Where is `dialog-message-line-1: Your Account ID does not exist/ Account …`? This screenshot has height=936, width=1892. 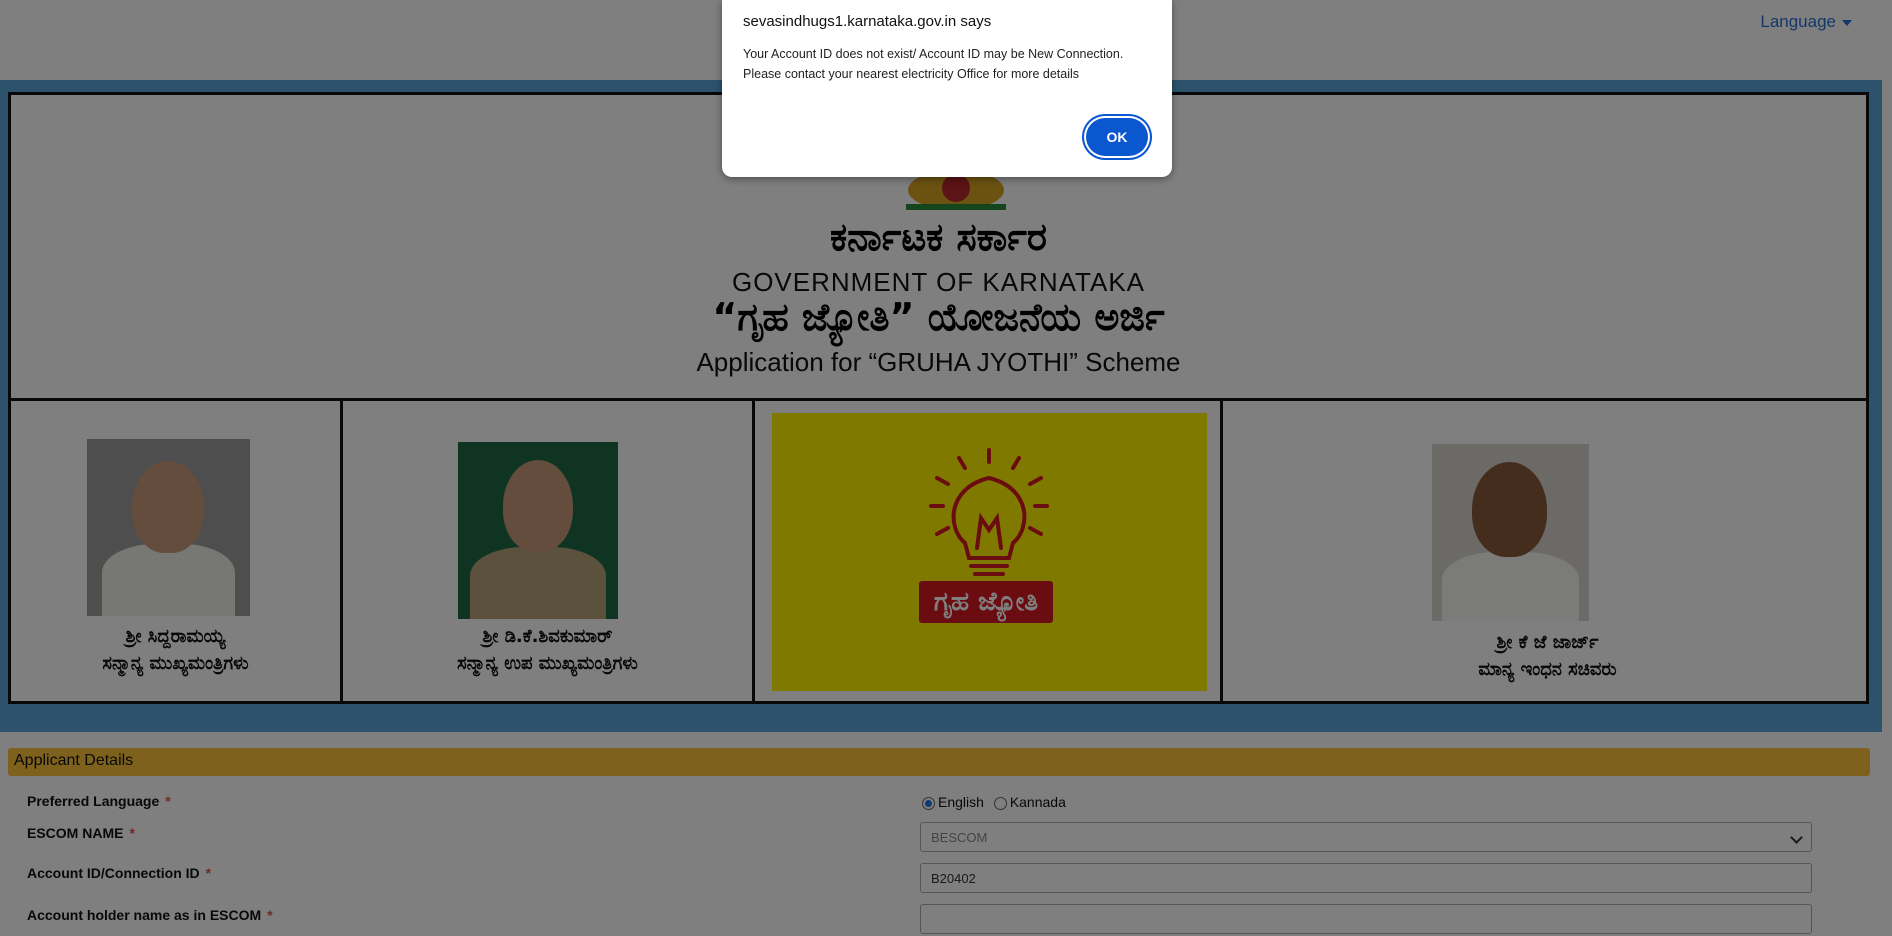
dialog-message-line-1: Your Account ID does not exist/ Account … is located at coordinates (933, 54).